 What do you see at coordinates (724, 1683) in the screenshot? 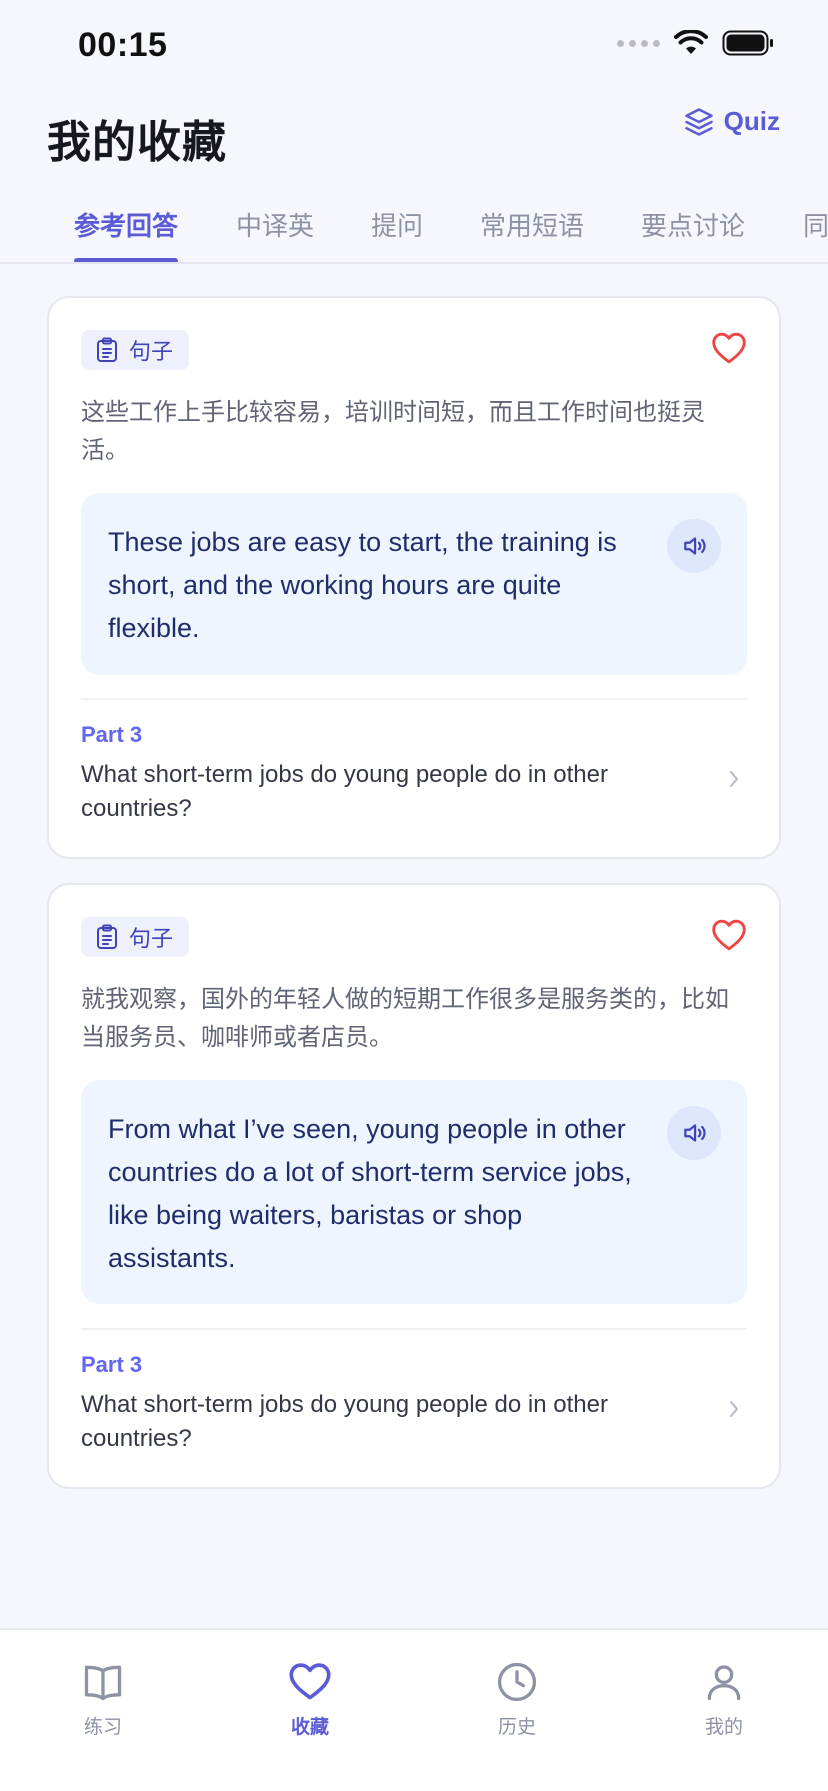
I see `user-icon` at bounding box center [724, 1683].